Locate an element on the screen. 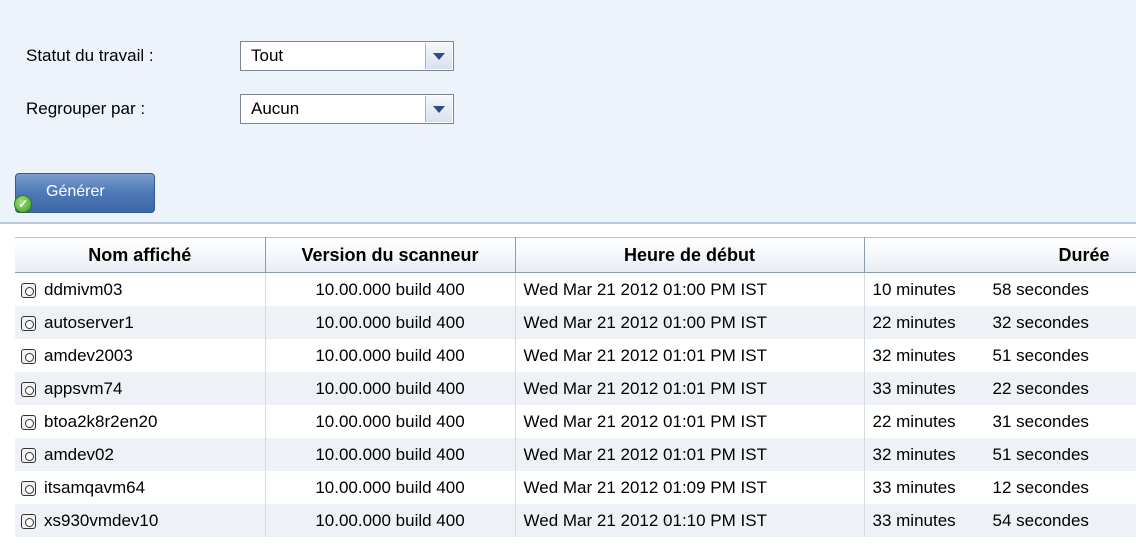 The height and width of the screenshot is (556, 1136). duration-cell: 33 minutes 22 secondes is located at coordinates (1000, 388).